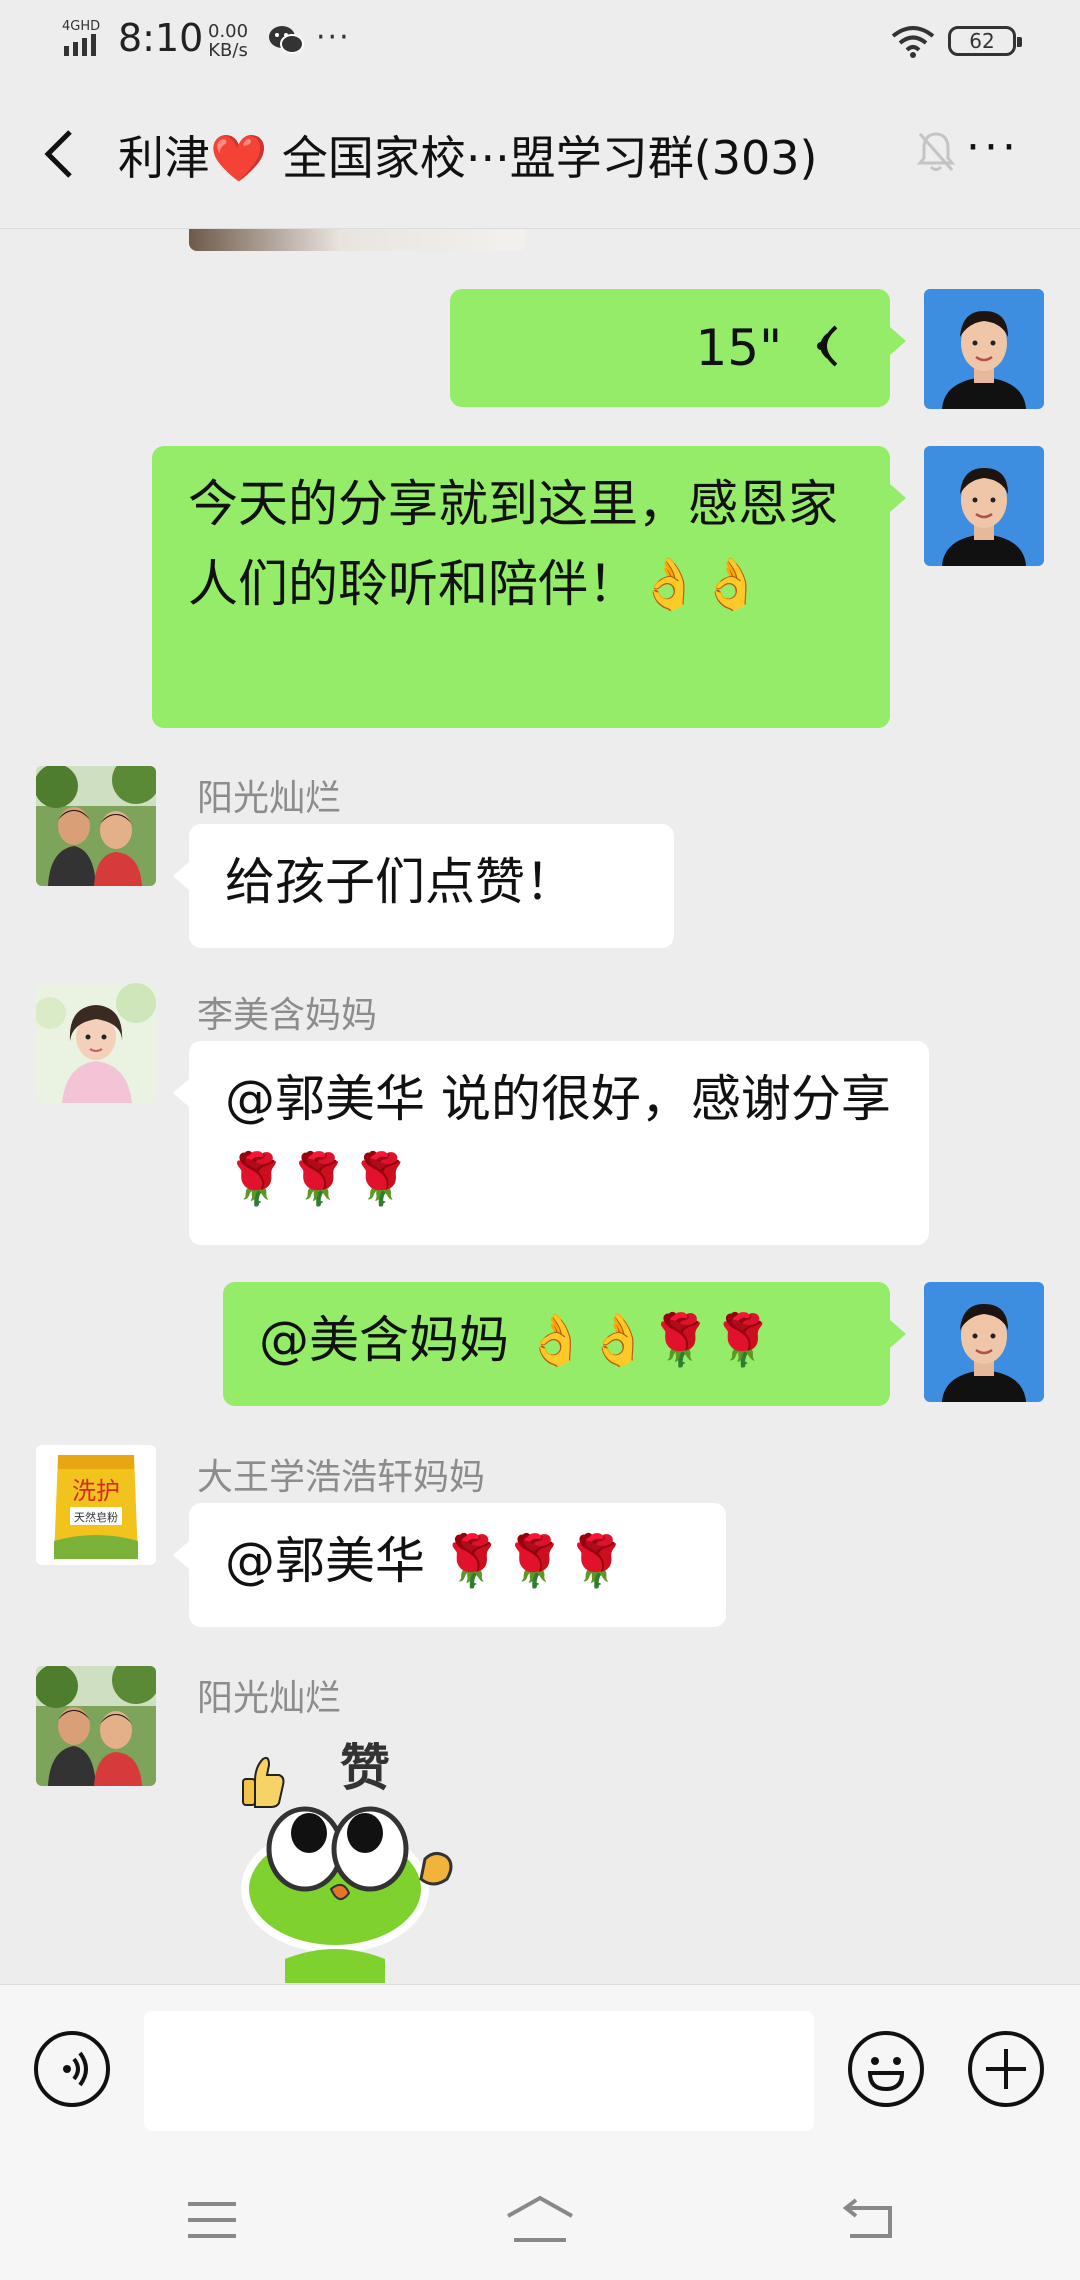 Image resolution: width=1080 pixels, height=2280 pixels. What do you see at coordinates (886, 2069) in the screenshot?
I see `emoji-icon` at bounding box center [886, 2069].